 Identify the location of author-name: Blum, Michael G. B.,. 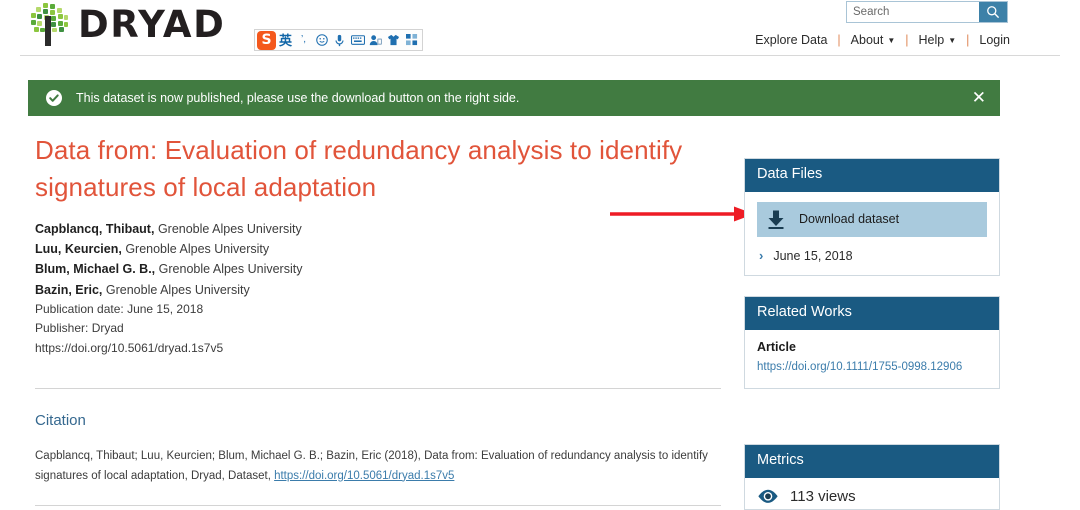
(95, 269).